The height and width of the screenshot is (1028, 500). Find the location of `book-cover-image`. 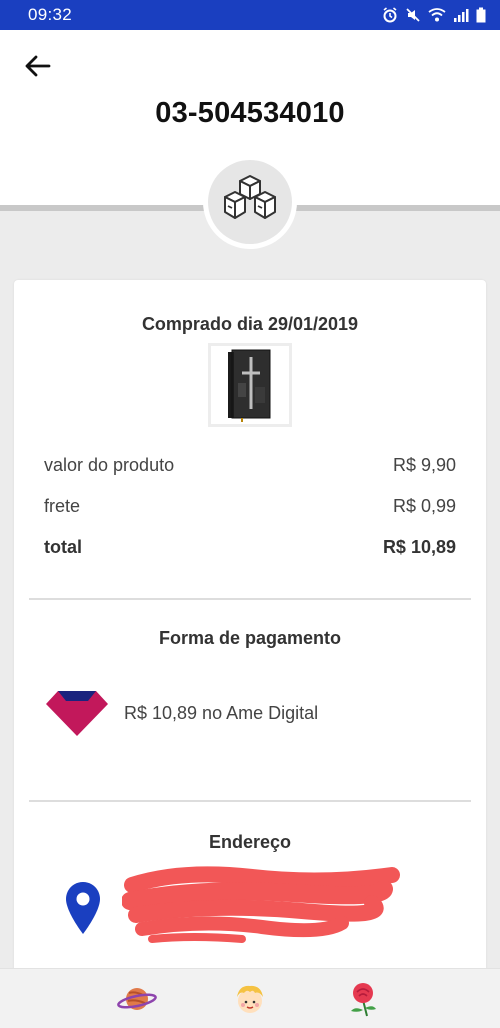

book-cover-image is located at coordinates (249, 385).